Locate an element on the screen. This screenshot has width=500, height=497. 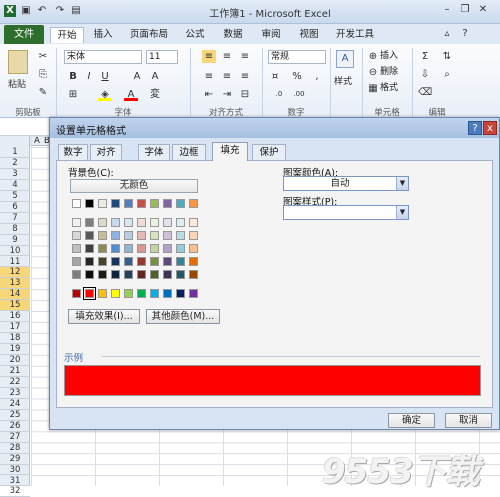
restore-icon: ❐ is located at coordinates (465, 10).